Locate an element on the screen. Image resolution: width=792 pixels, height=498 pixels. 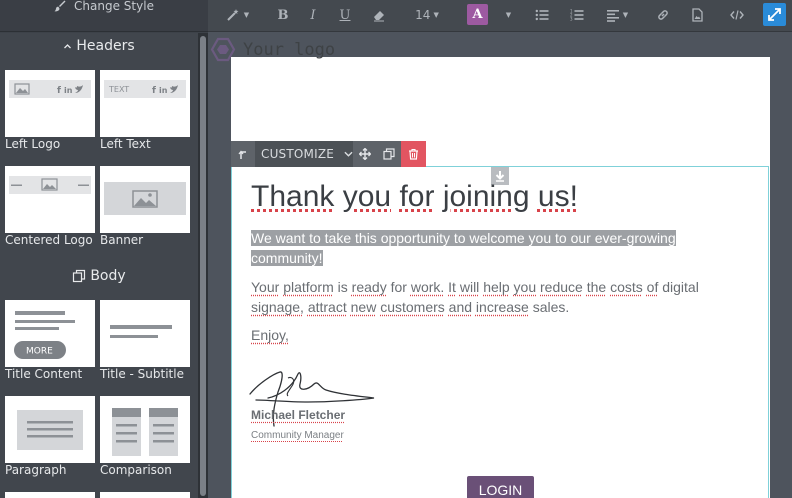
sidebar-header: Change Style is located at coordinates (104, 16).